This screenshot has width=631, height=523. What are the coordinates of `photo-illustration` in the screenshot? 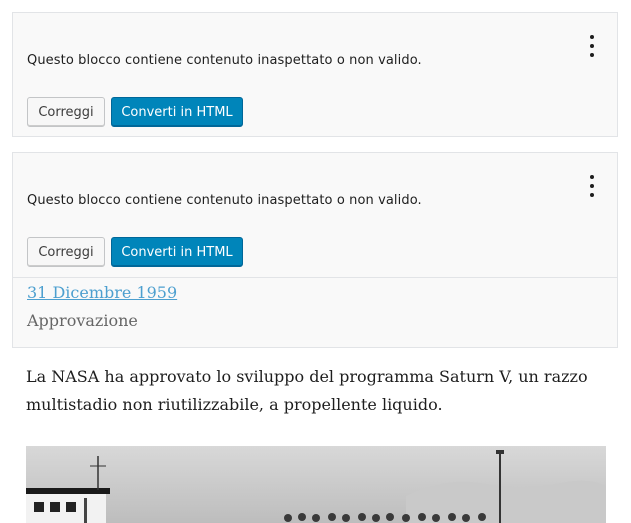 It's located at (316, 484).